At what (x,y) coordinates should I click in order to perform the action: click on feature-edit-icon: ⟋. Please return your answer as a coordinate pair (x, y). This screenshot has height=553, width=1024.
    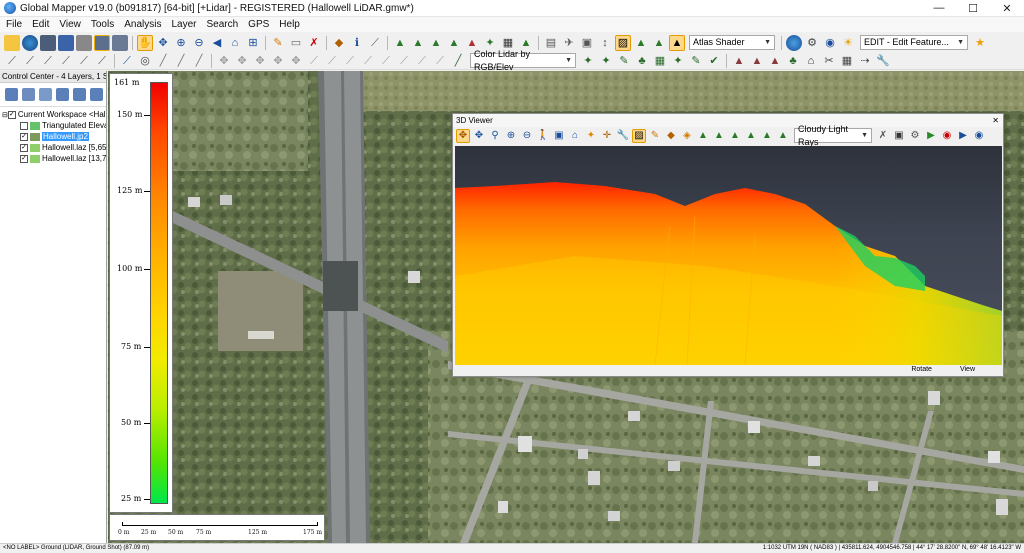
    Looking at the image, I should click on (127, 61).